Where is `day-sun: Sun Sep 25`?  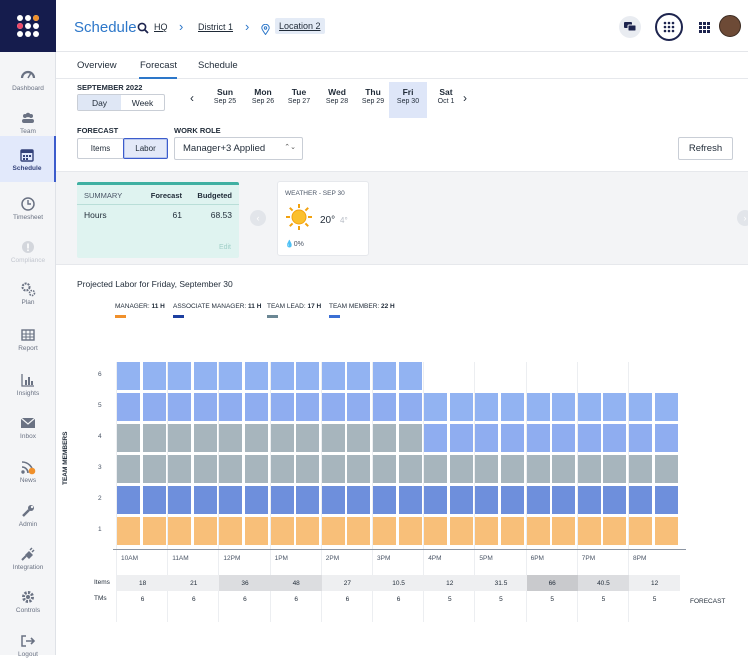
day-sun: Sun Sep 25 is located at coordinates (225, 102).